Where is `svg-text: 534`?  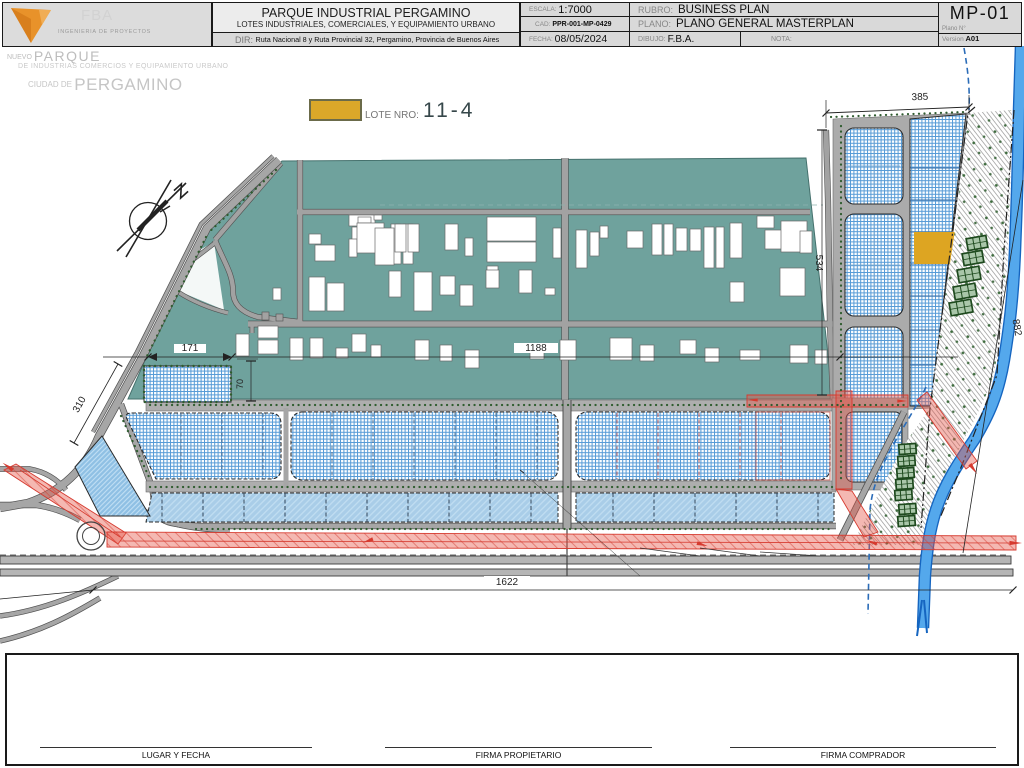 svg-text: 534 is located at coordinates (818, 263).